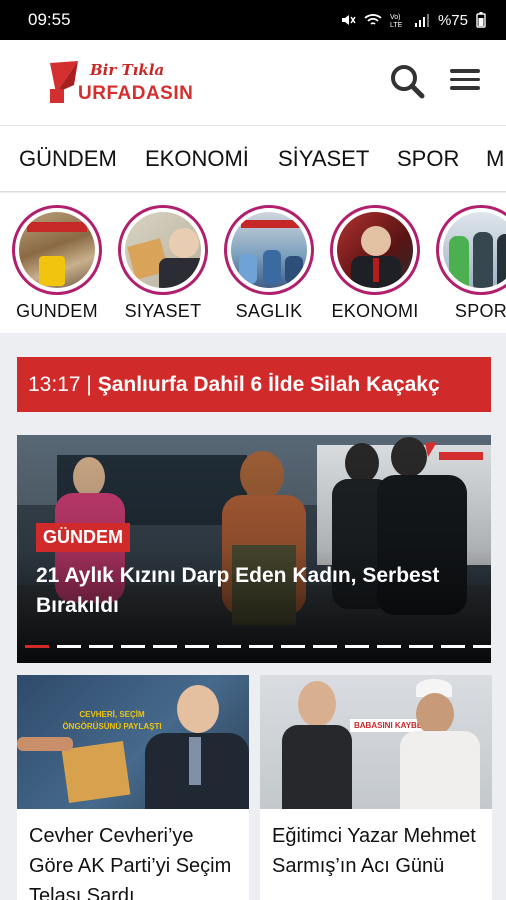  I want to click on signal-icon, so click(421, 20).